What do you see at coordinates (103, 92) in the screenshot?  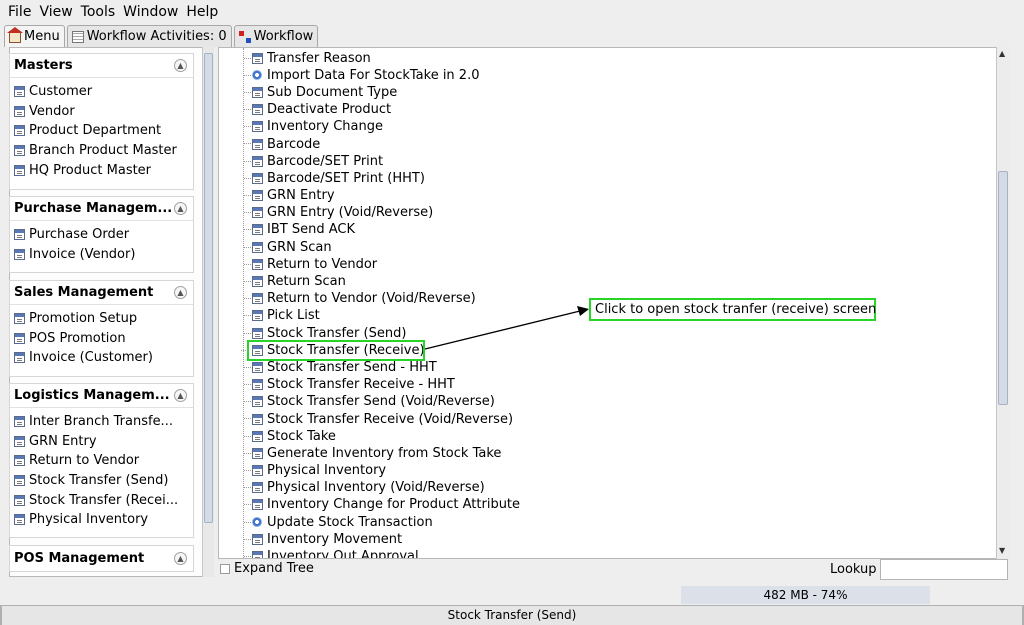 I see `sidebar-item-customer: Customer` at bounding box center [103, 92].